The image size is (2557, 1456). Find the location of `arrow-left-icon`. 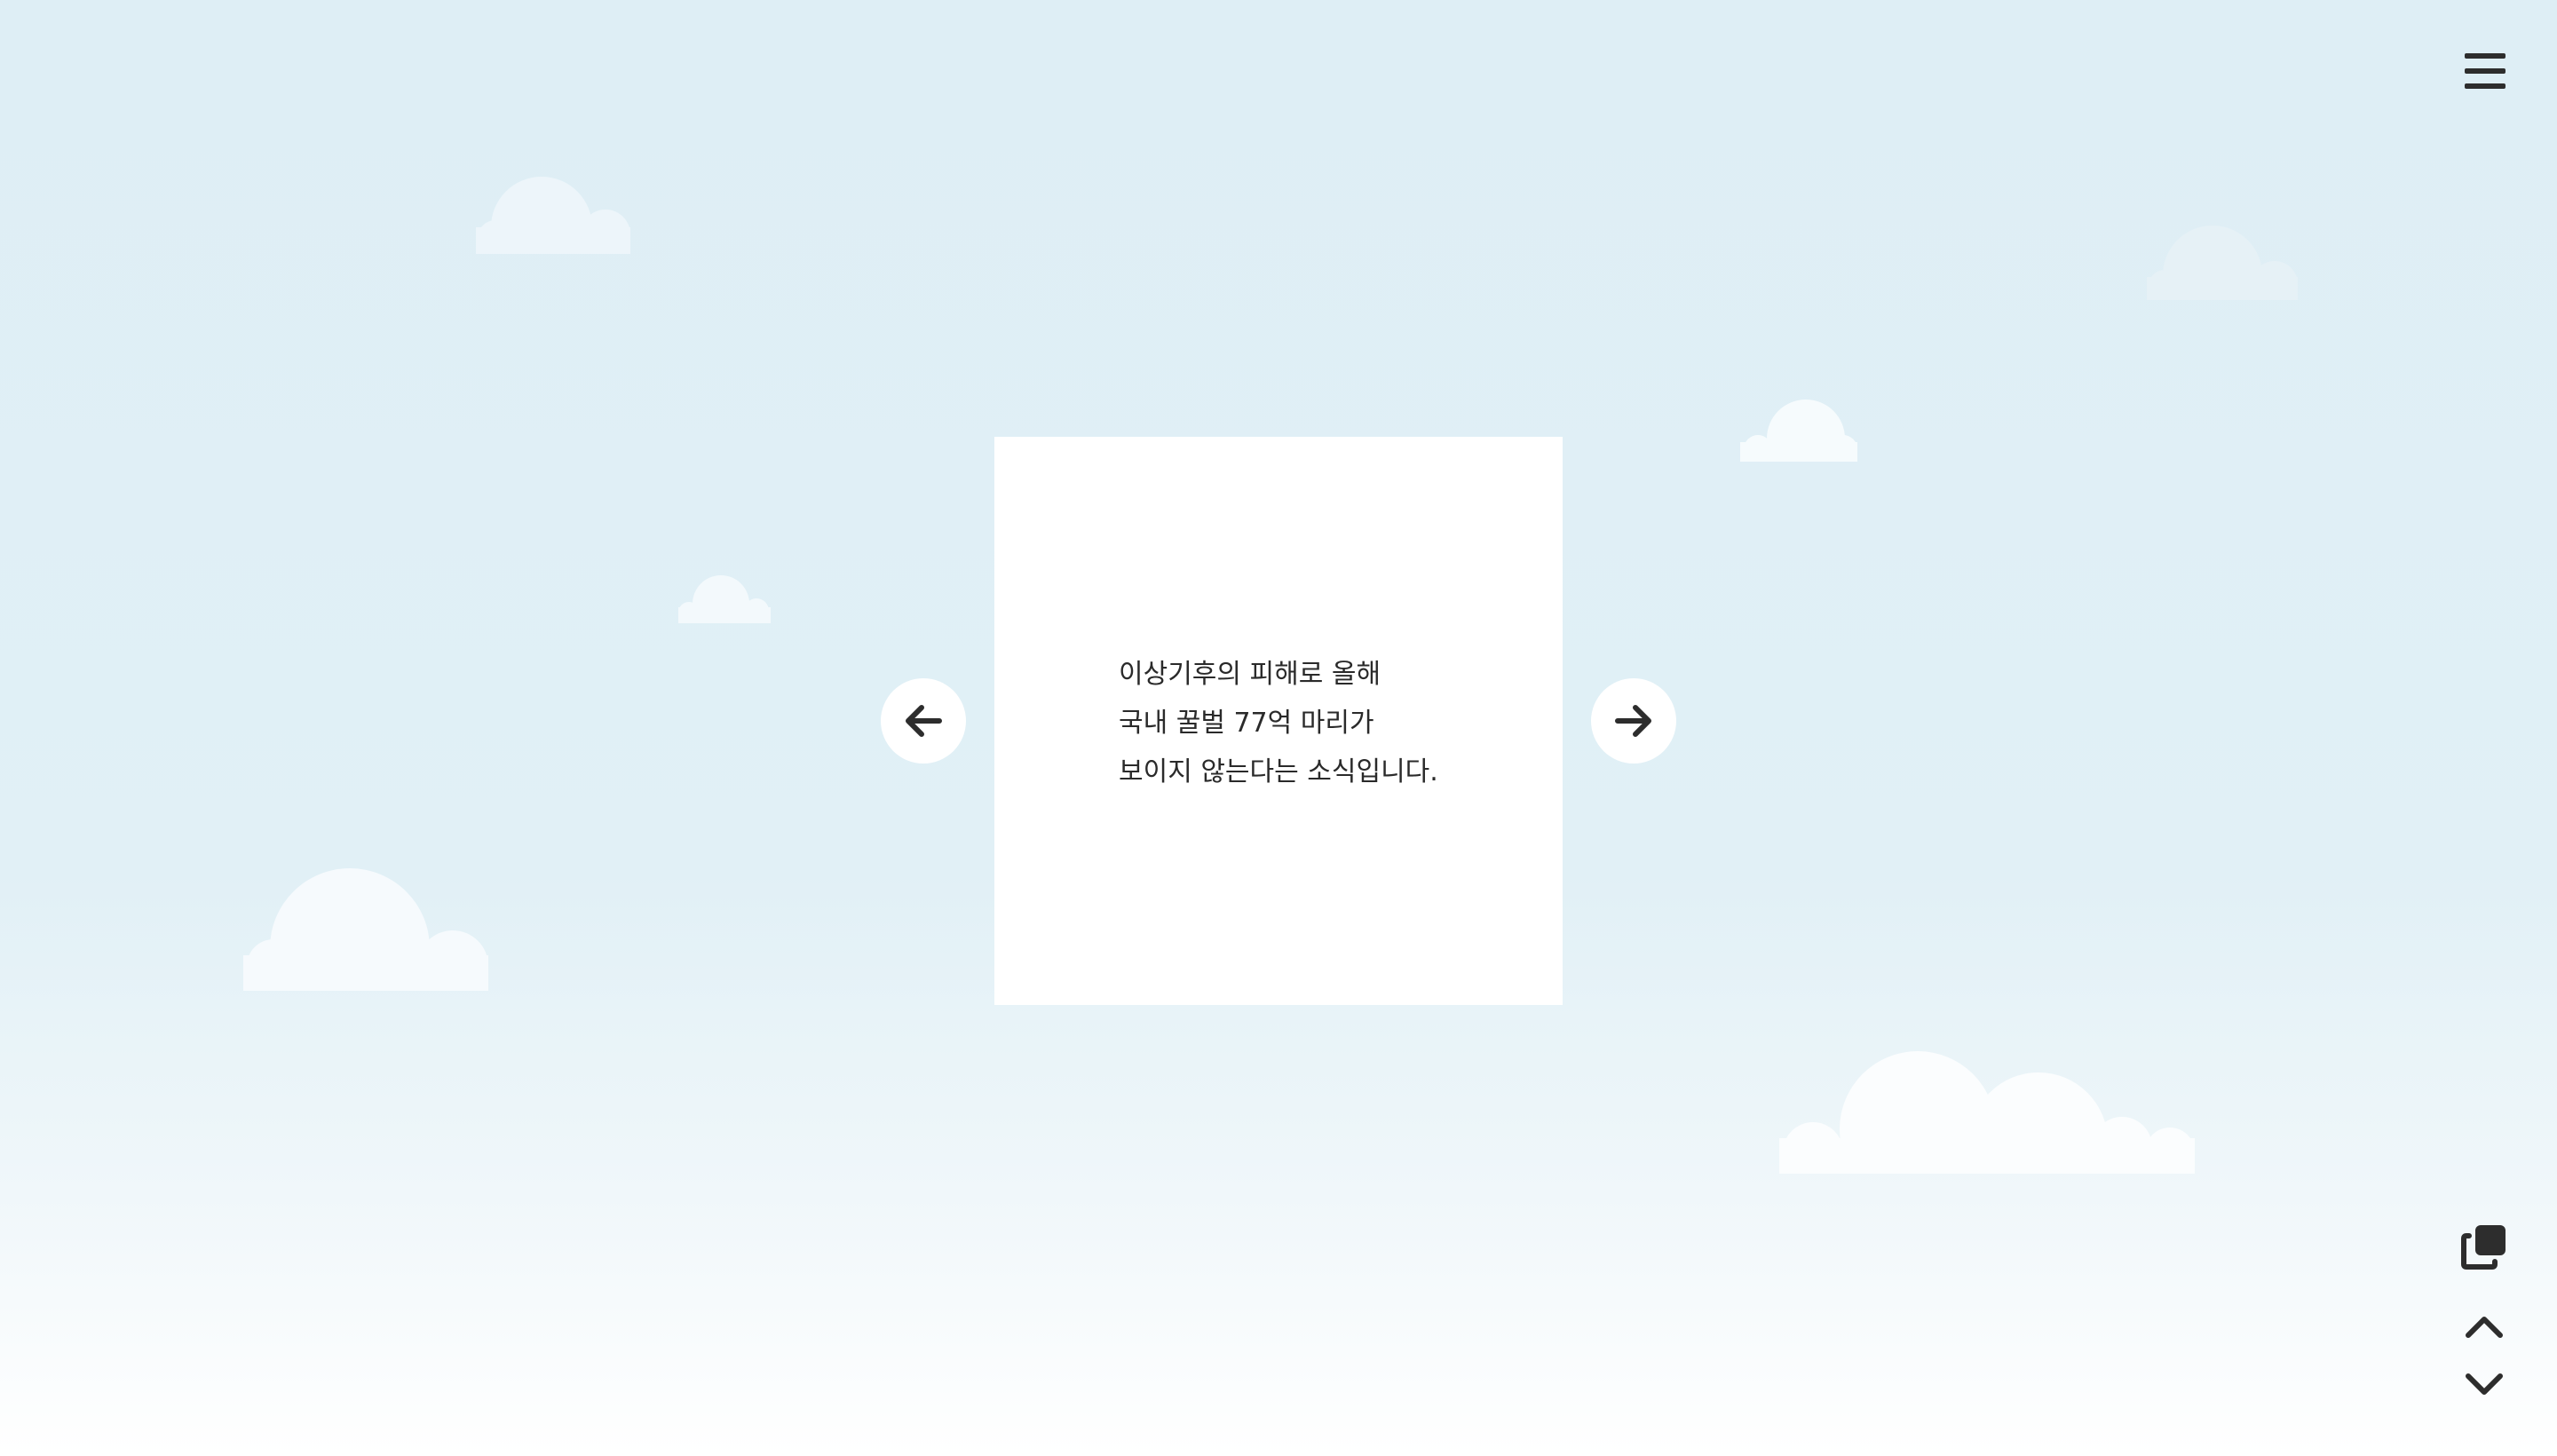

arrow-left-icon is located at coordinates (924, 721).